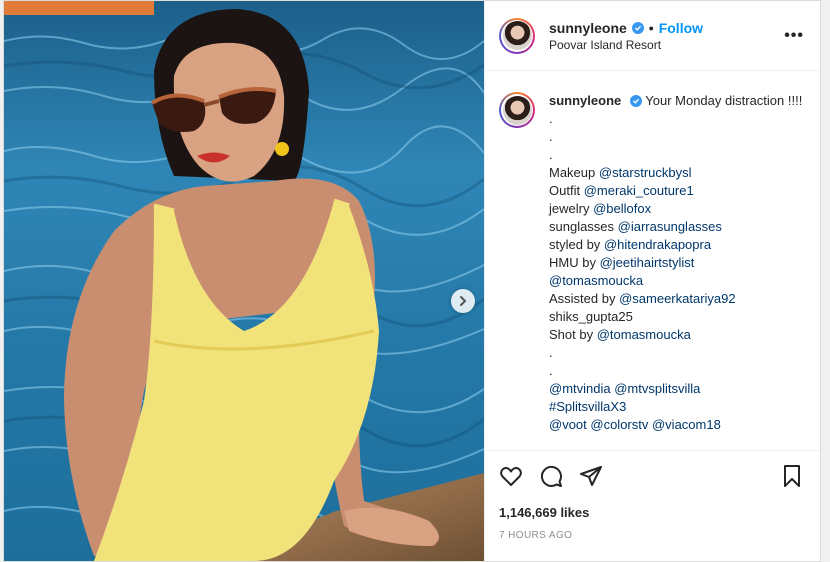 The image size is (830, 562). Describe the element at coordinates (666, 45) in the screenshot. I see `location-link: Poovar Island Resort` at that location.